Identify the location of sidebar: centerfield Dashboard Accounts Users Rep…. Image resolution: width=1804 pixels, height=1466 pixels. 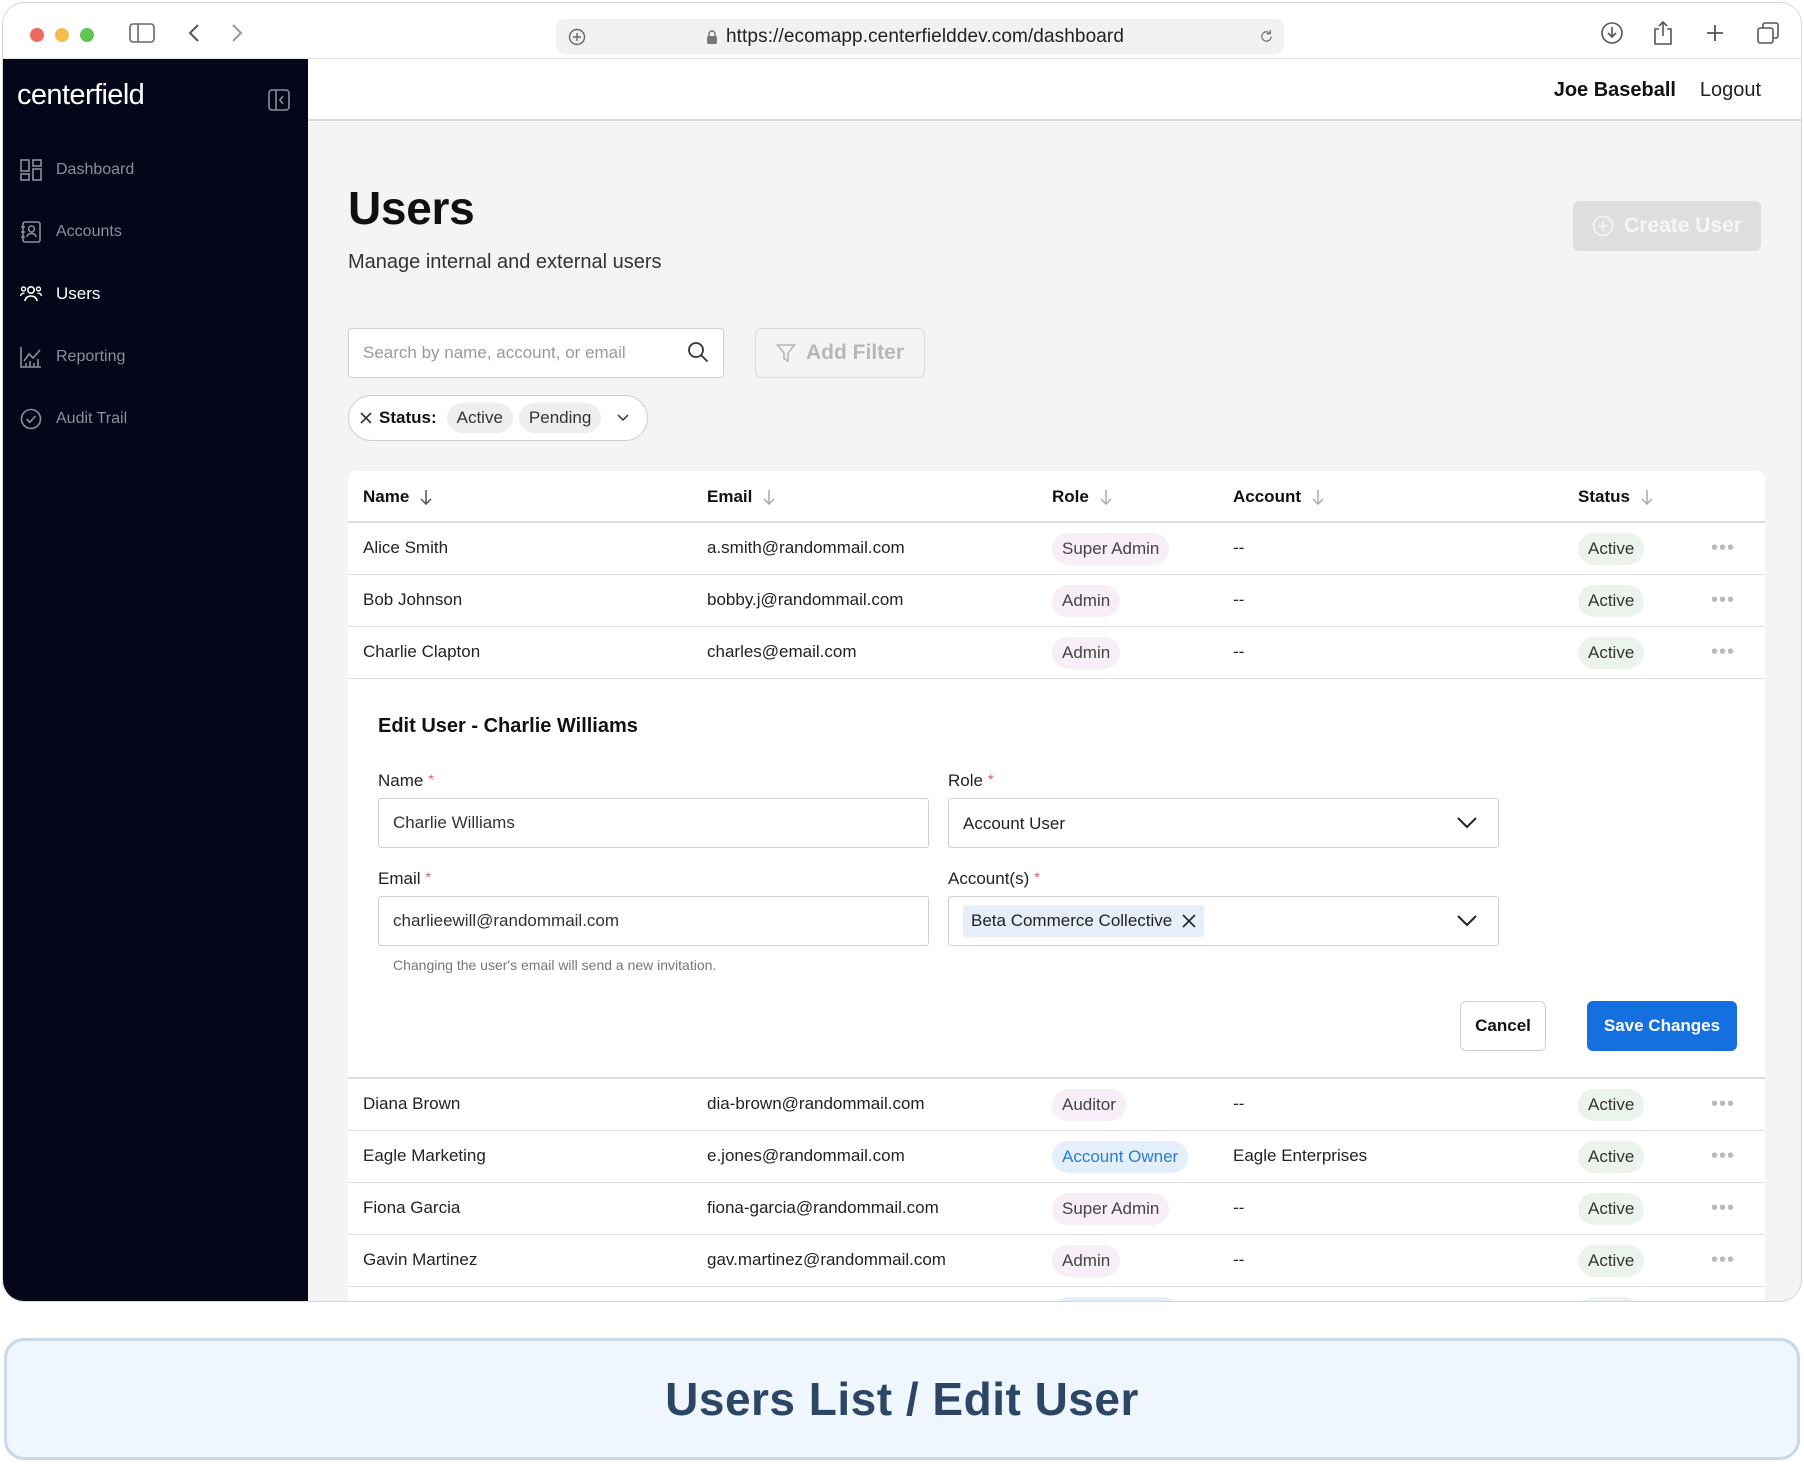
(155, 680).